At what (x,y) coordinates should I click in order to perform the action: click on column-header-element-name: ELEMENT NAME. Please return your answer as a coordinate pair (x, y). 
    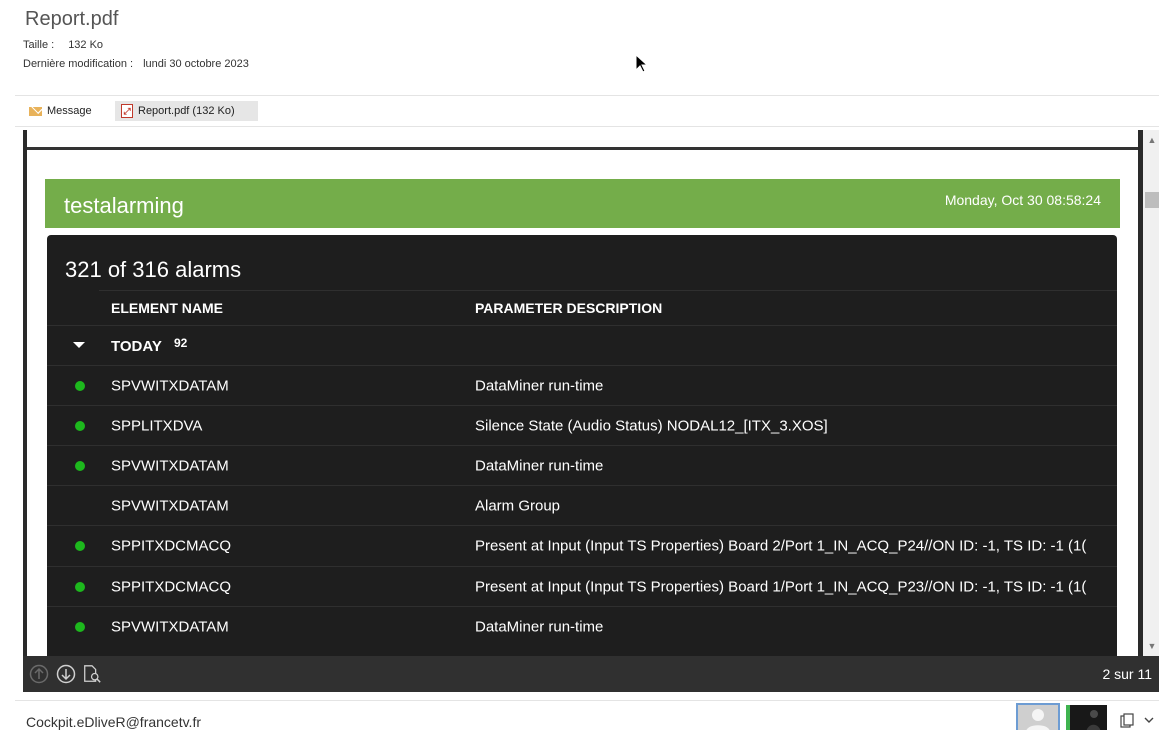
    Looking at the image, I should click on (167, 308).